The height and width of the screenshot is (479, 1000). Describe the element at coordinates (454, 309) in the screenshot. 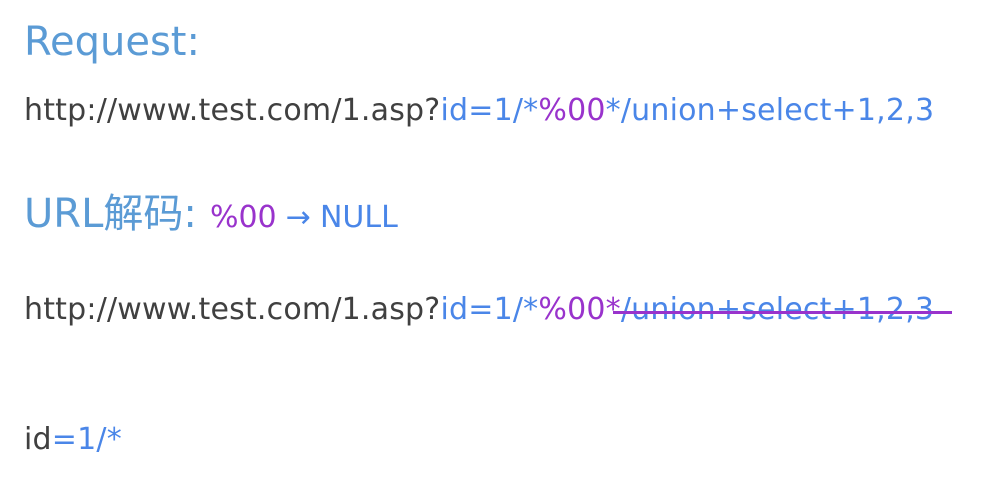

I see `decoded-param-name: id` at that location.